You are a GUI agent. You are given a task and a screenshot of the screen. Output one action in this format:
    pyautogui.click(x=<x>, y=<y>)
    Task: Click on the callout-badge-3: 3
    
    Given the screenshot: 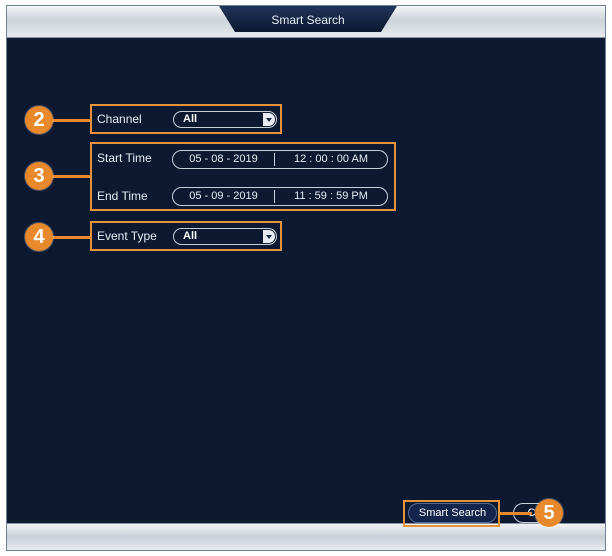 What is the action you would take?
    pyautogui.click(x=39, y=176)
    